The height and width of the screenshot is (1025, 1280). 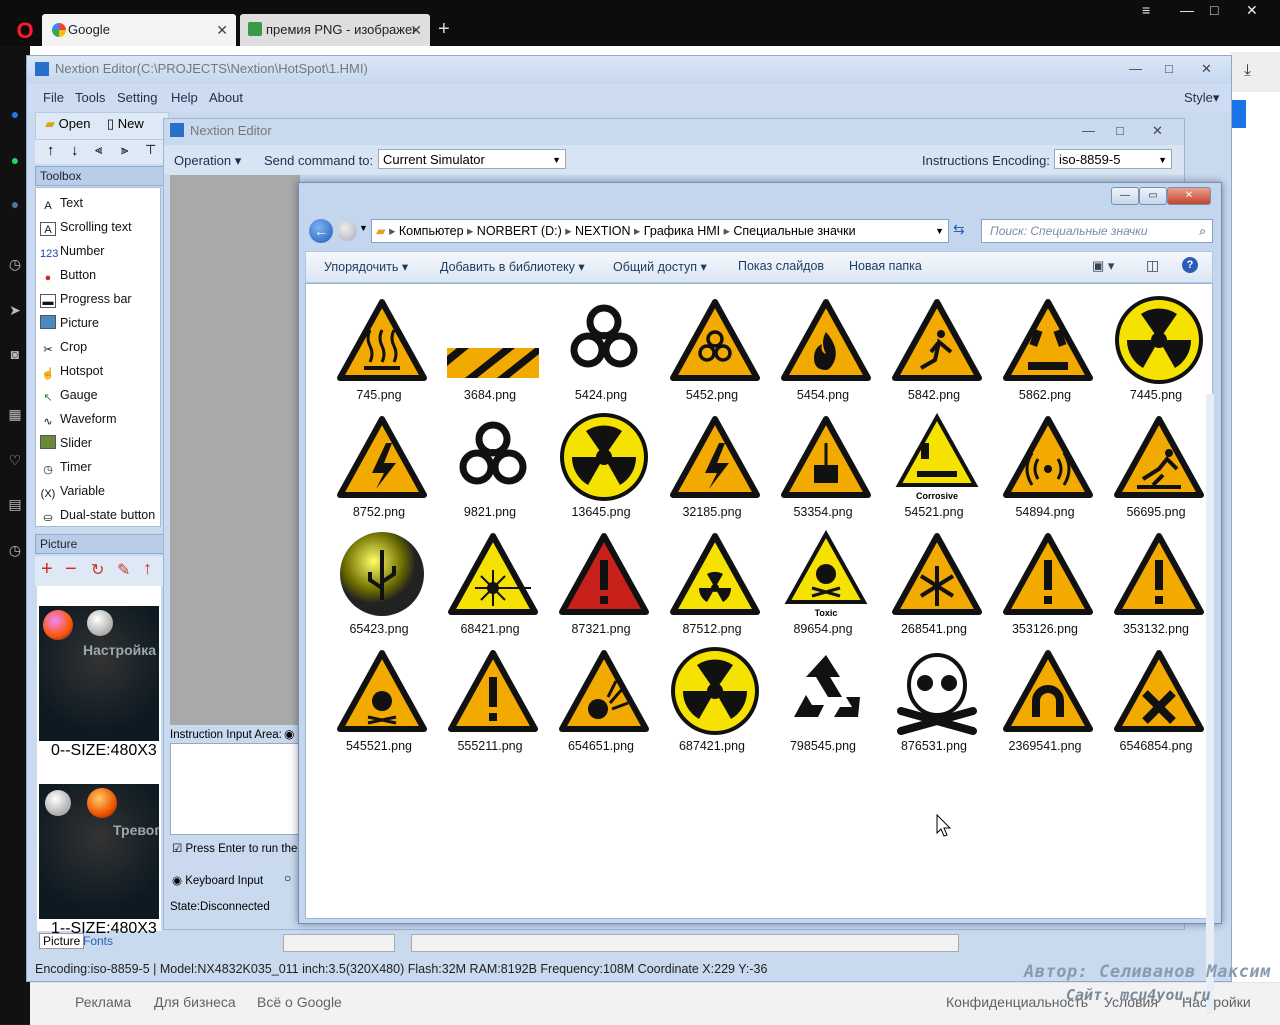 I want to click on tool-button: ● Button, so click(x=68, y=275).